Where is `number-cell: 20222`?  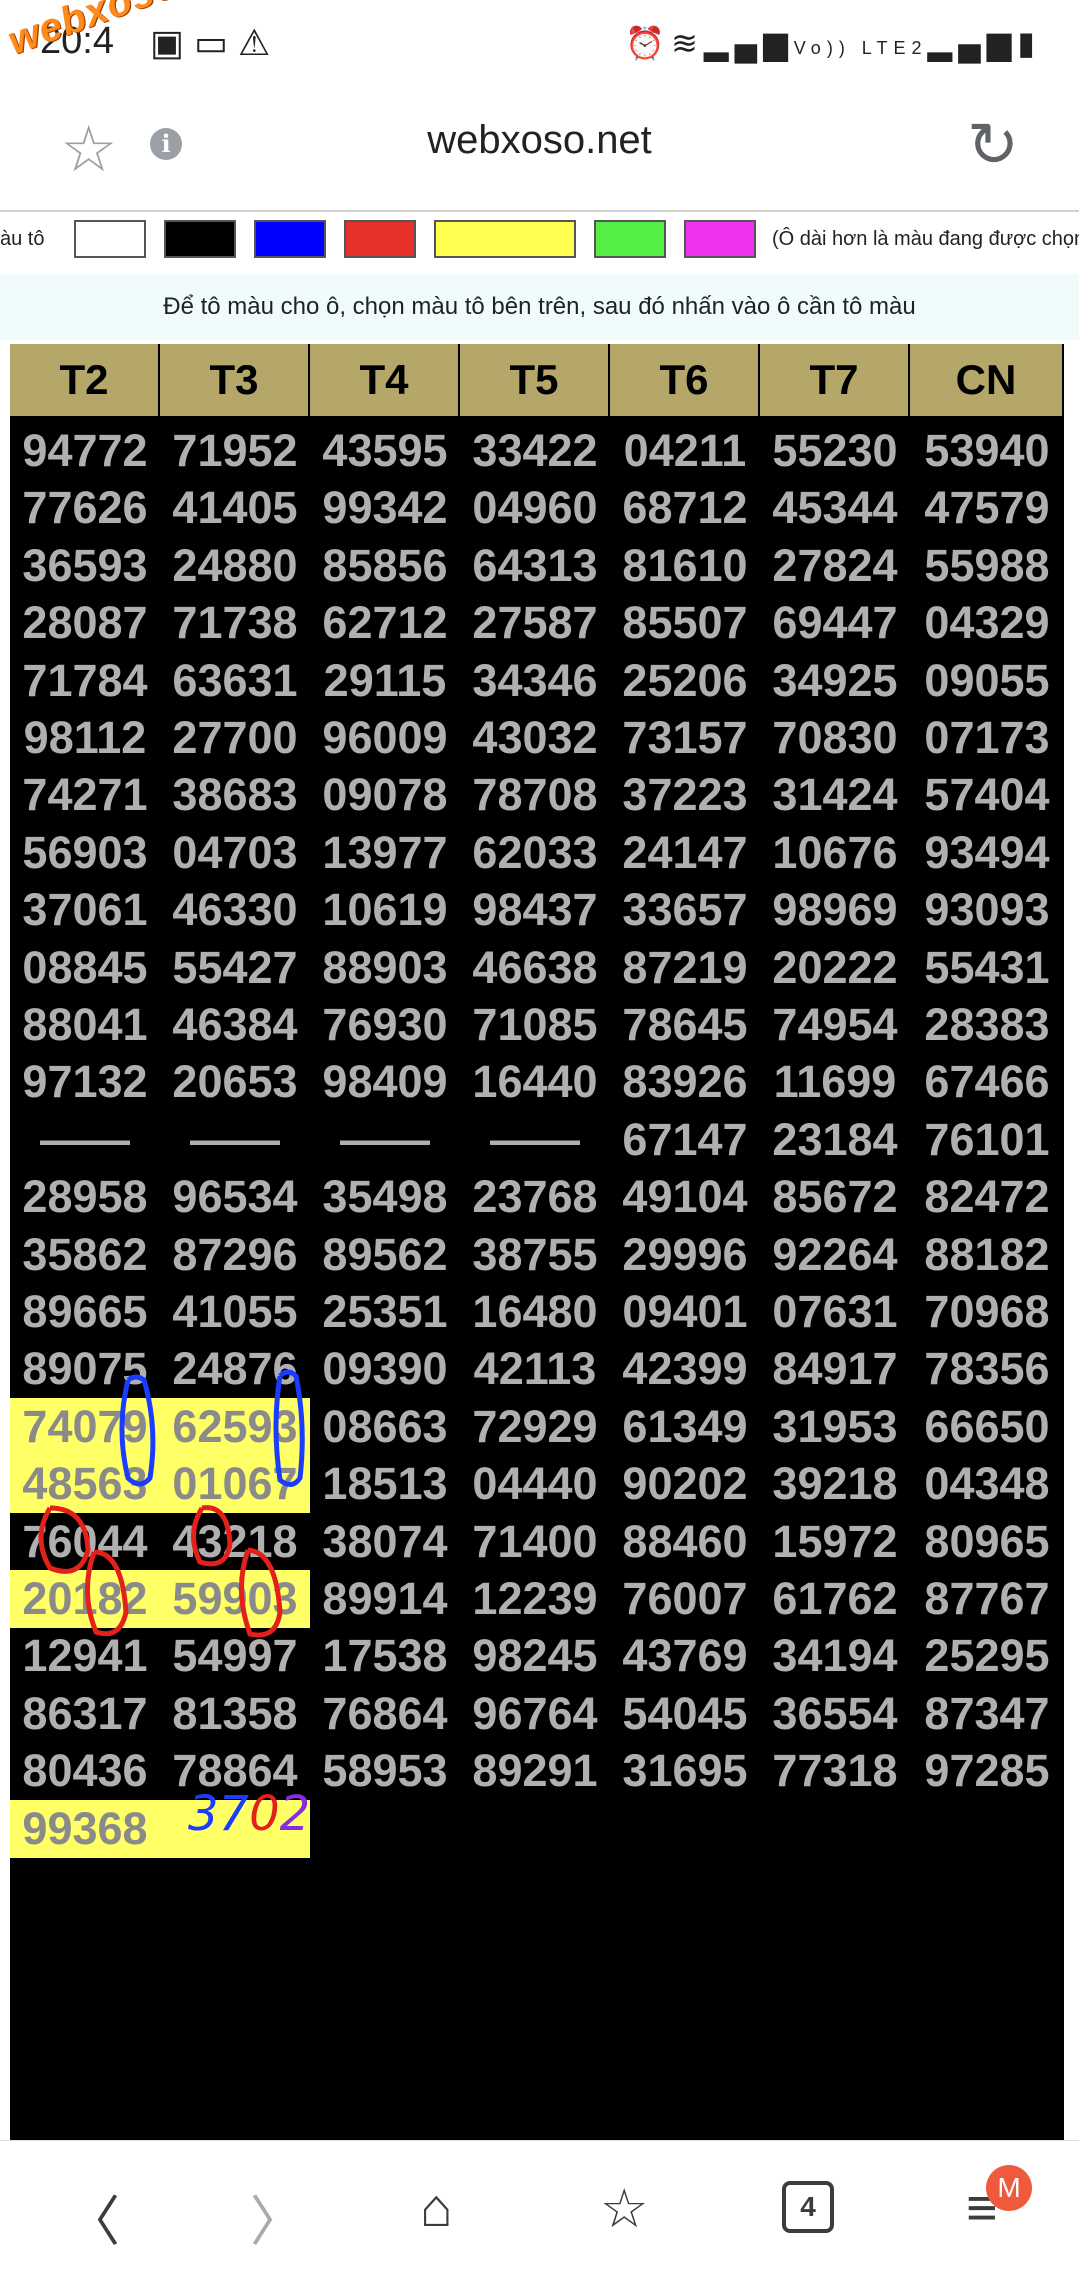 number-cell: 20222 is located at coordinates (835, 968).